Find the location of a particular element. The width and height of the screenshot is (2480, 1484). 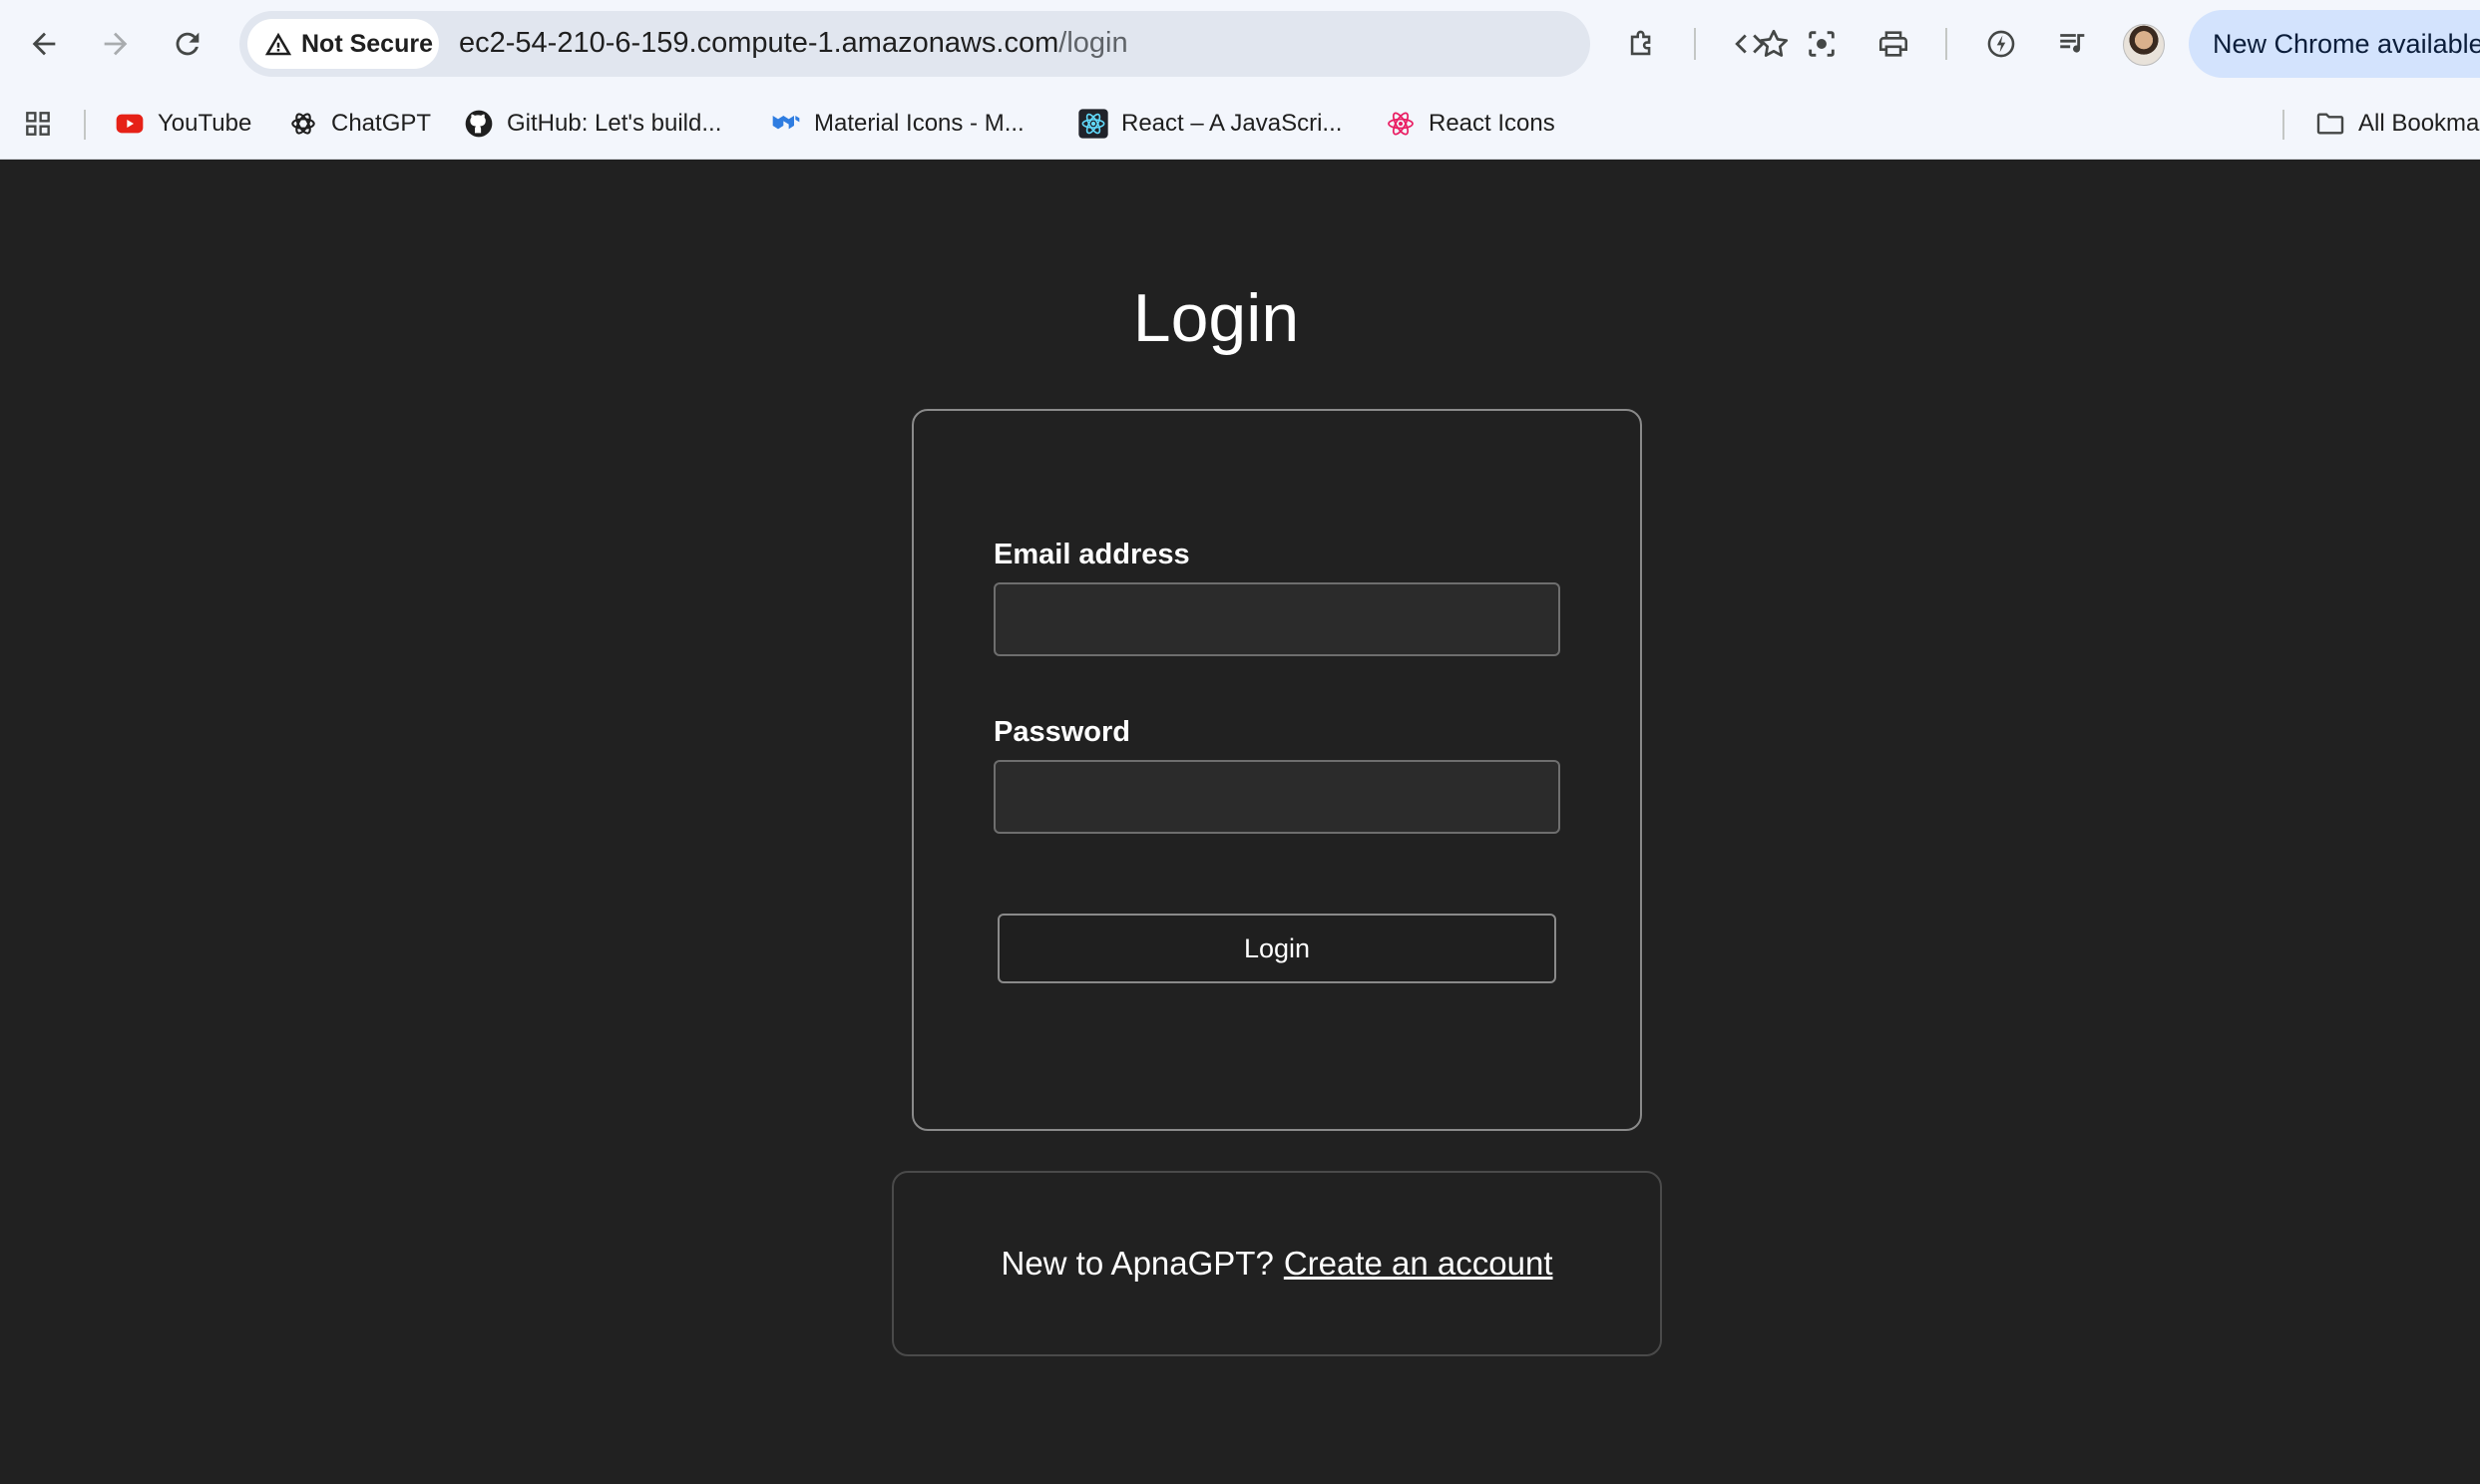

bookmark-label: All Bookmarks is located at coordinates (2419, 123).